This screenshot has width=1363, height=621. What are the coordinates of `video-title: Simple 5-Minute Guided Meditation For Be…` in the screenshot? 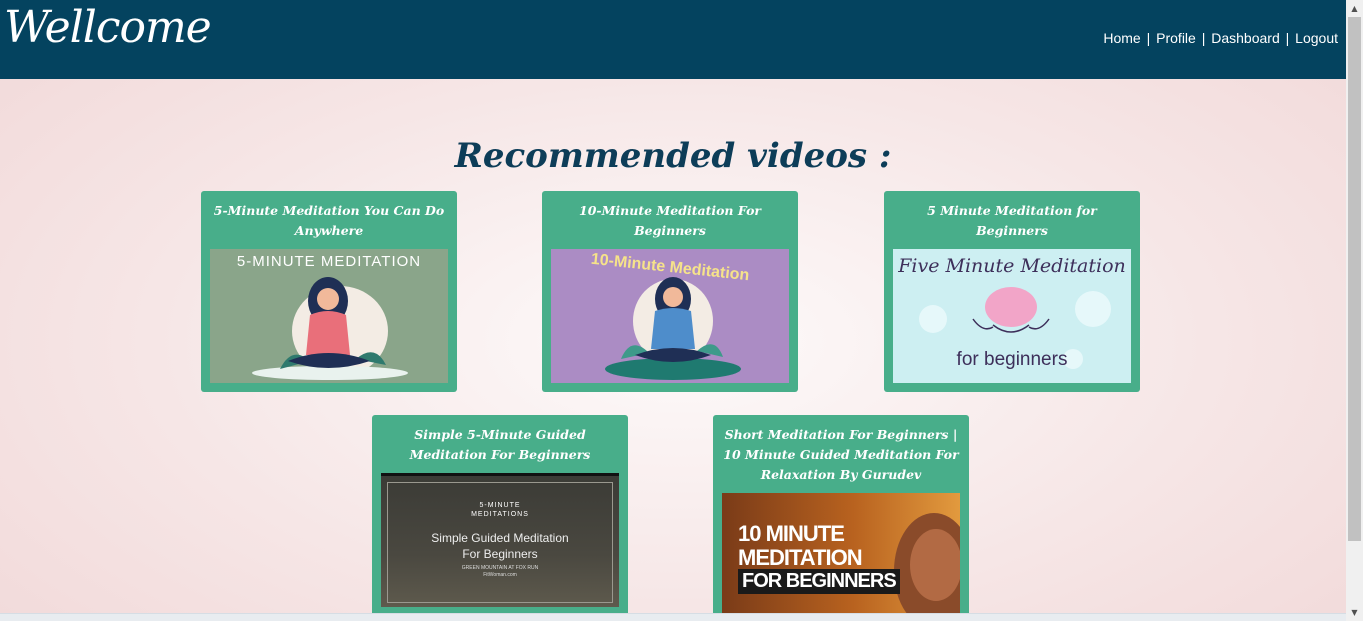 It's located at (500, 445).